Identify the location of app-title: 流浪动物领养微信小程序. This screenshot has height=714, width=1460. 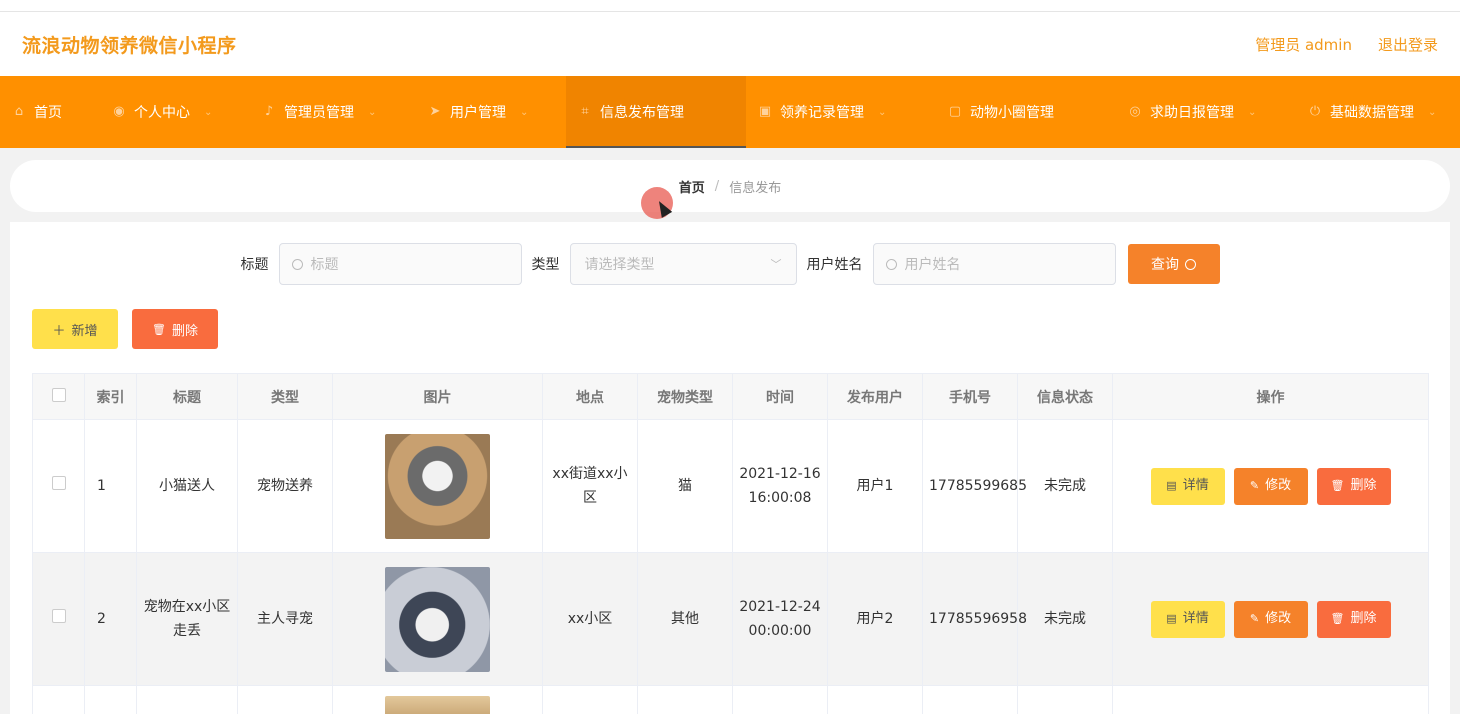
(129, 45).